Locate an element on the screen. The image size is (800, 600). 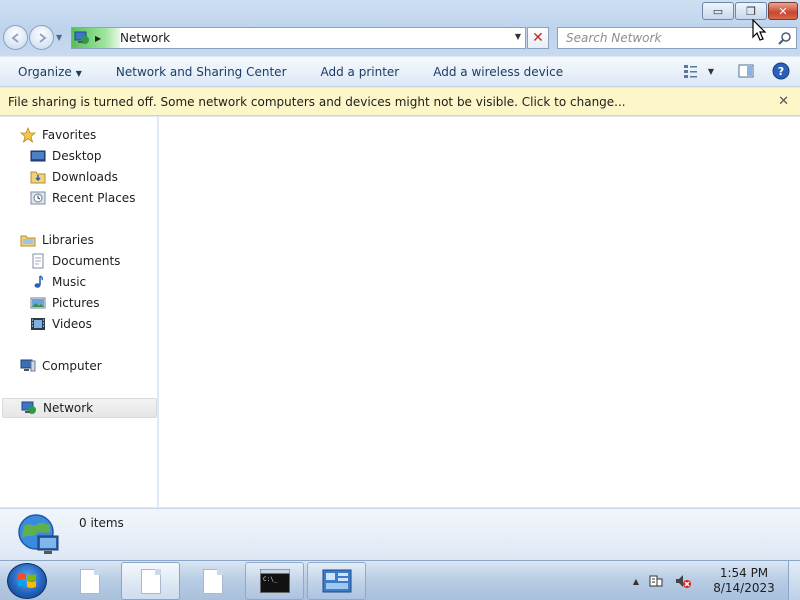
close-button: ✕ is located at coordinates (783, 11).